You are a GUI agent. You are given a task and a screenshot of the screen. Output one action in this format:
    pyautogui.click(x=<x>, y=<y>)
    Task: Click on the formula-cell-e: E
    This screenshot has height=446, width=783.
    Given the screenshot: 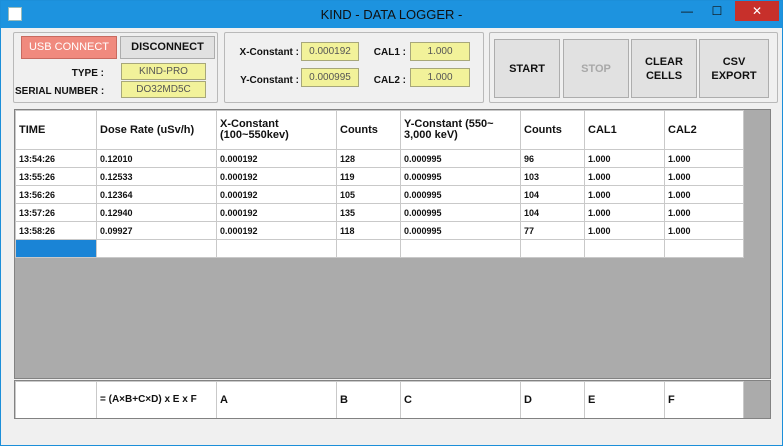 What is the action you would take?
    pyautogui.click(x=624, y=399)
    